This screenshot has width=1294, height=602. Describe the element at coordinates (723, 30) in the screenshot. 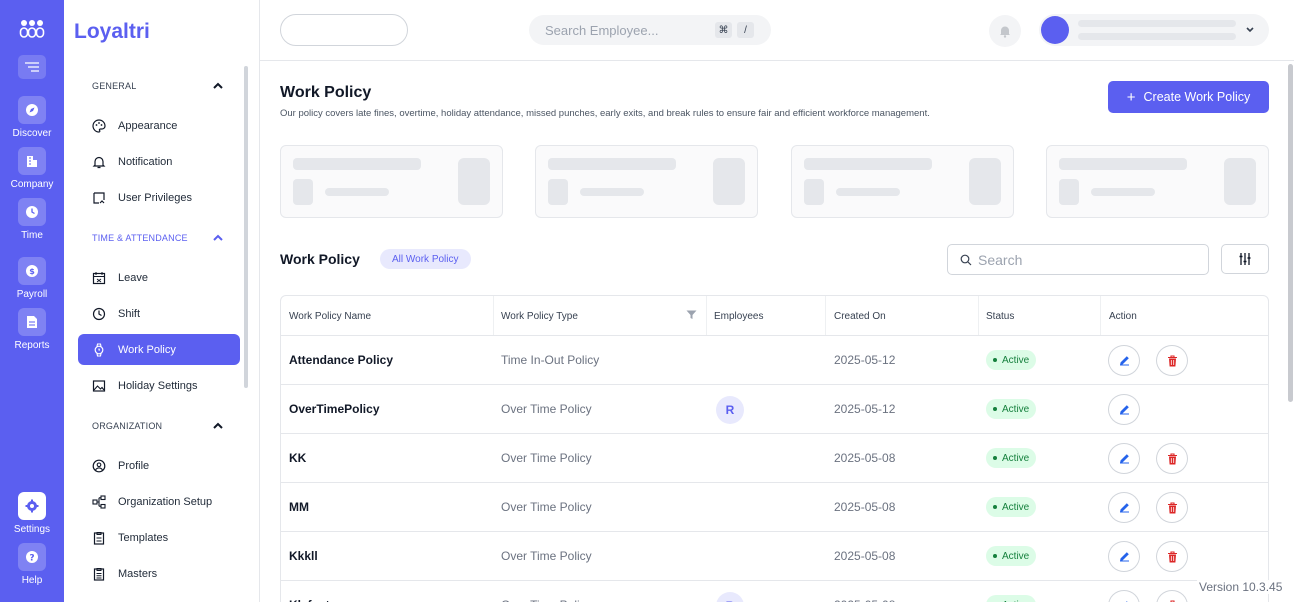

I see `command-key-hint: ⌘` at that location.